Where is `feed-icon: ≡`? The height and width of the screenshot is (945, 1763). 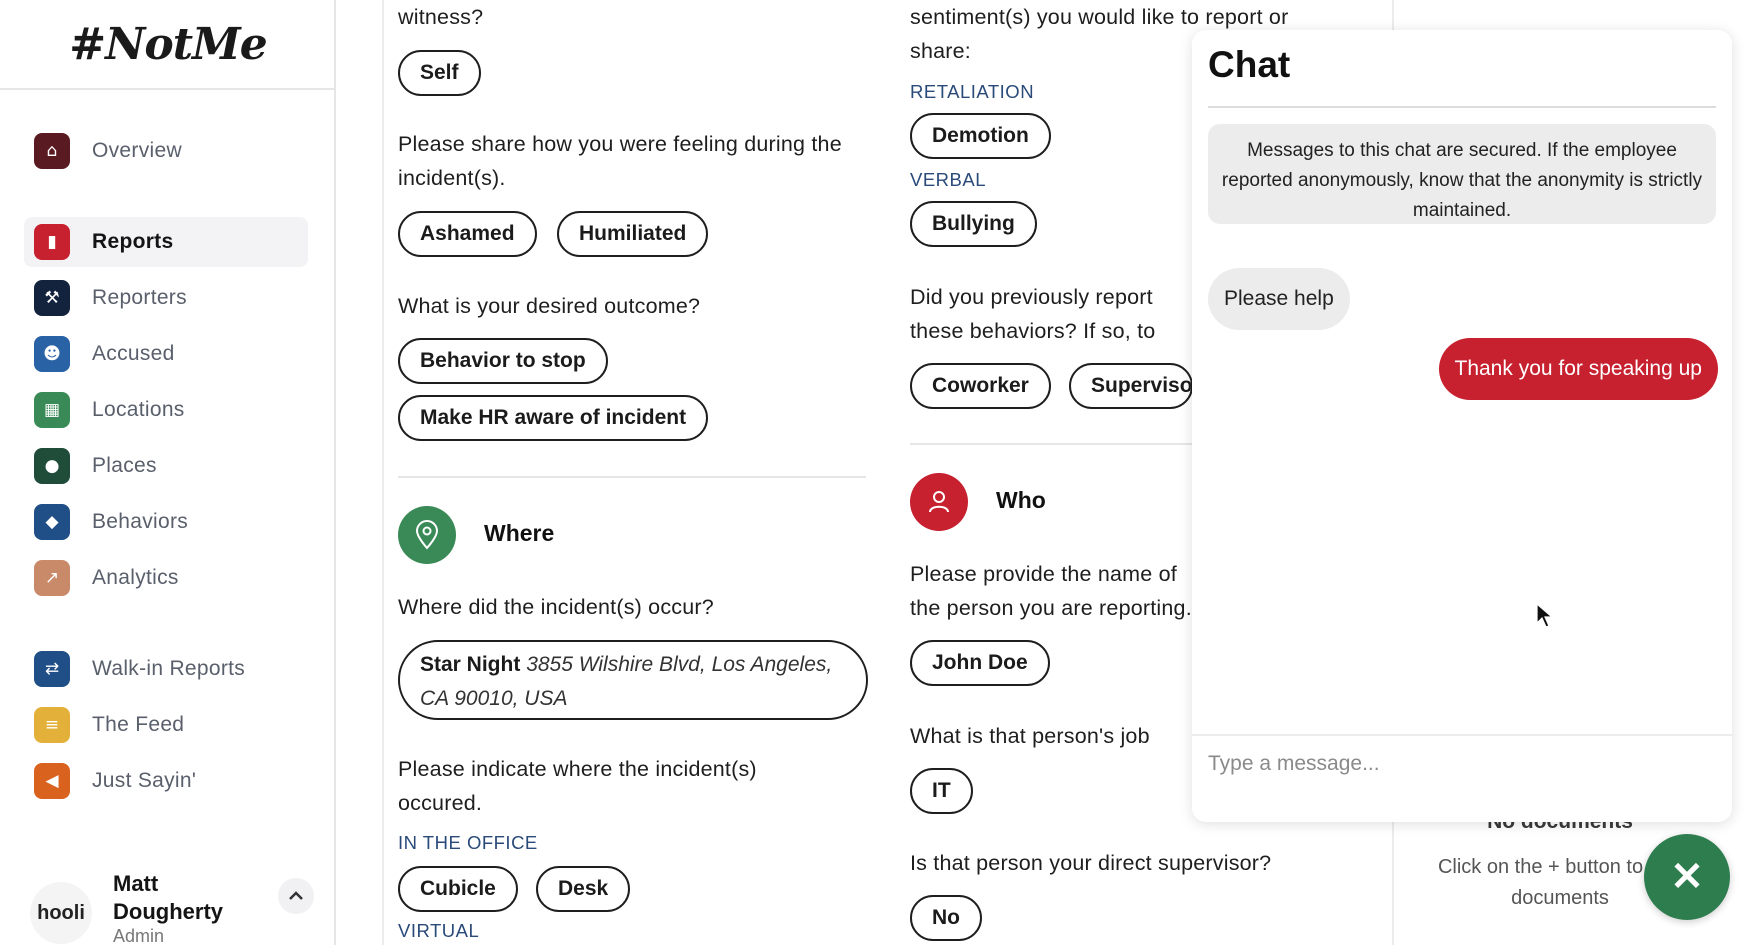
feed-icon: ≡ is located at coordinates (52, 725).